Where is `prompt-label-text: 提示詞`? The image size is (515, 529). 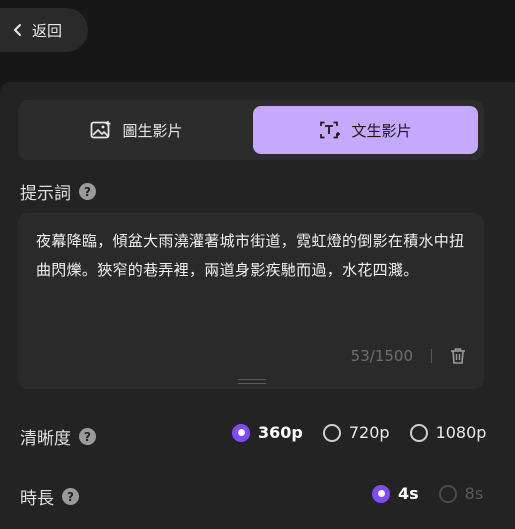 prompt-label-text: 提示詞 is located at coordinates (45, 194).